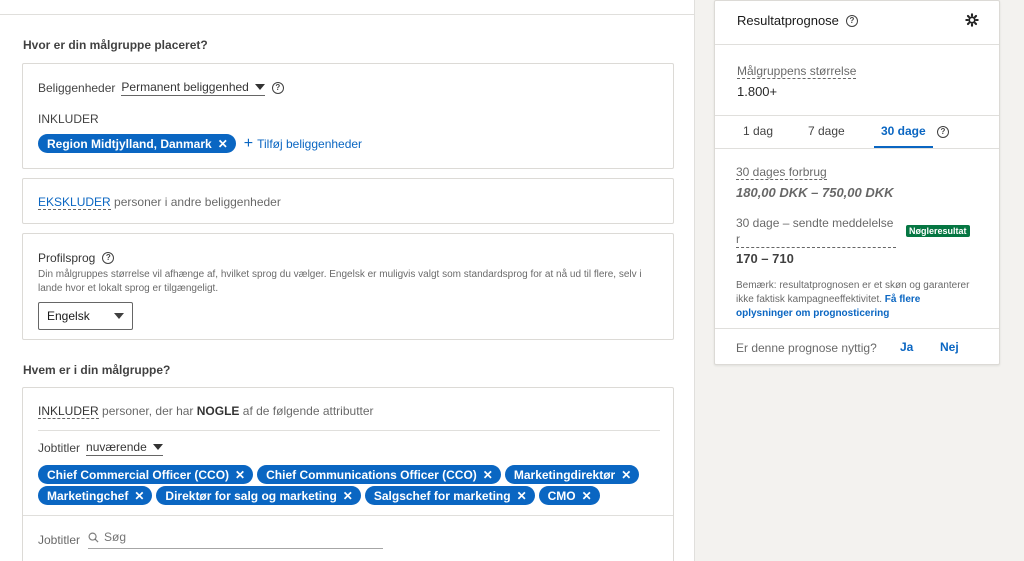 This screenshot has width=1024, height=561. Describe the element at coordinates (68, 119) in the screenshot. I see `include-label: INKLUDER` at that location.